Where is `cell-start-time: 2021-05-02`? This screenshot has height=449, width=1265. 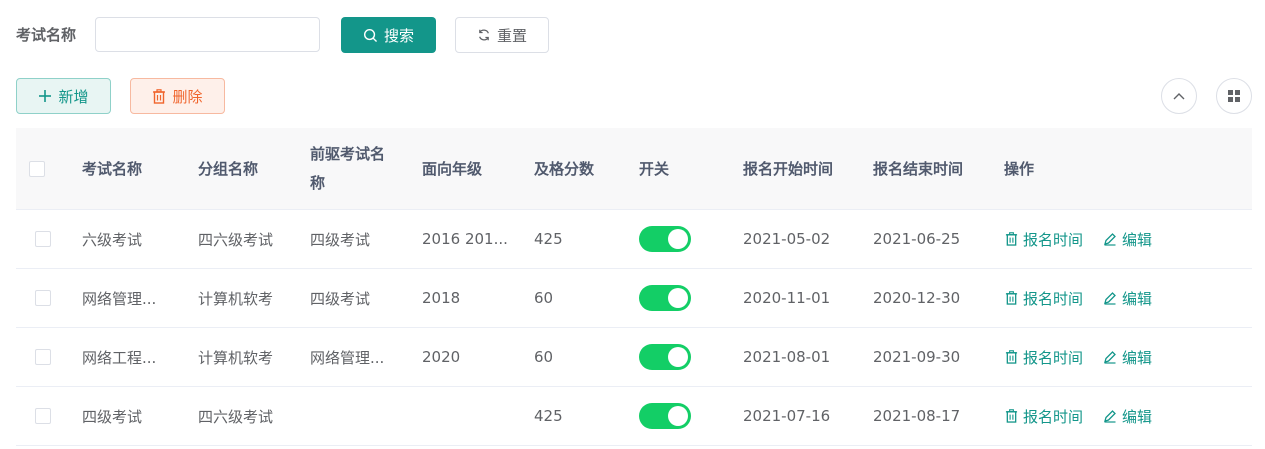
cell-start-time: 2021-05-02 is located at coordinates (787, 239).